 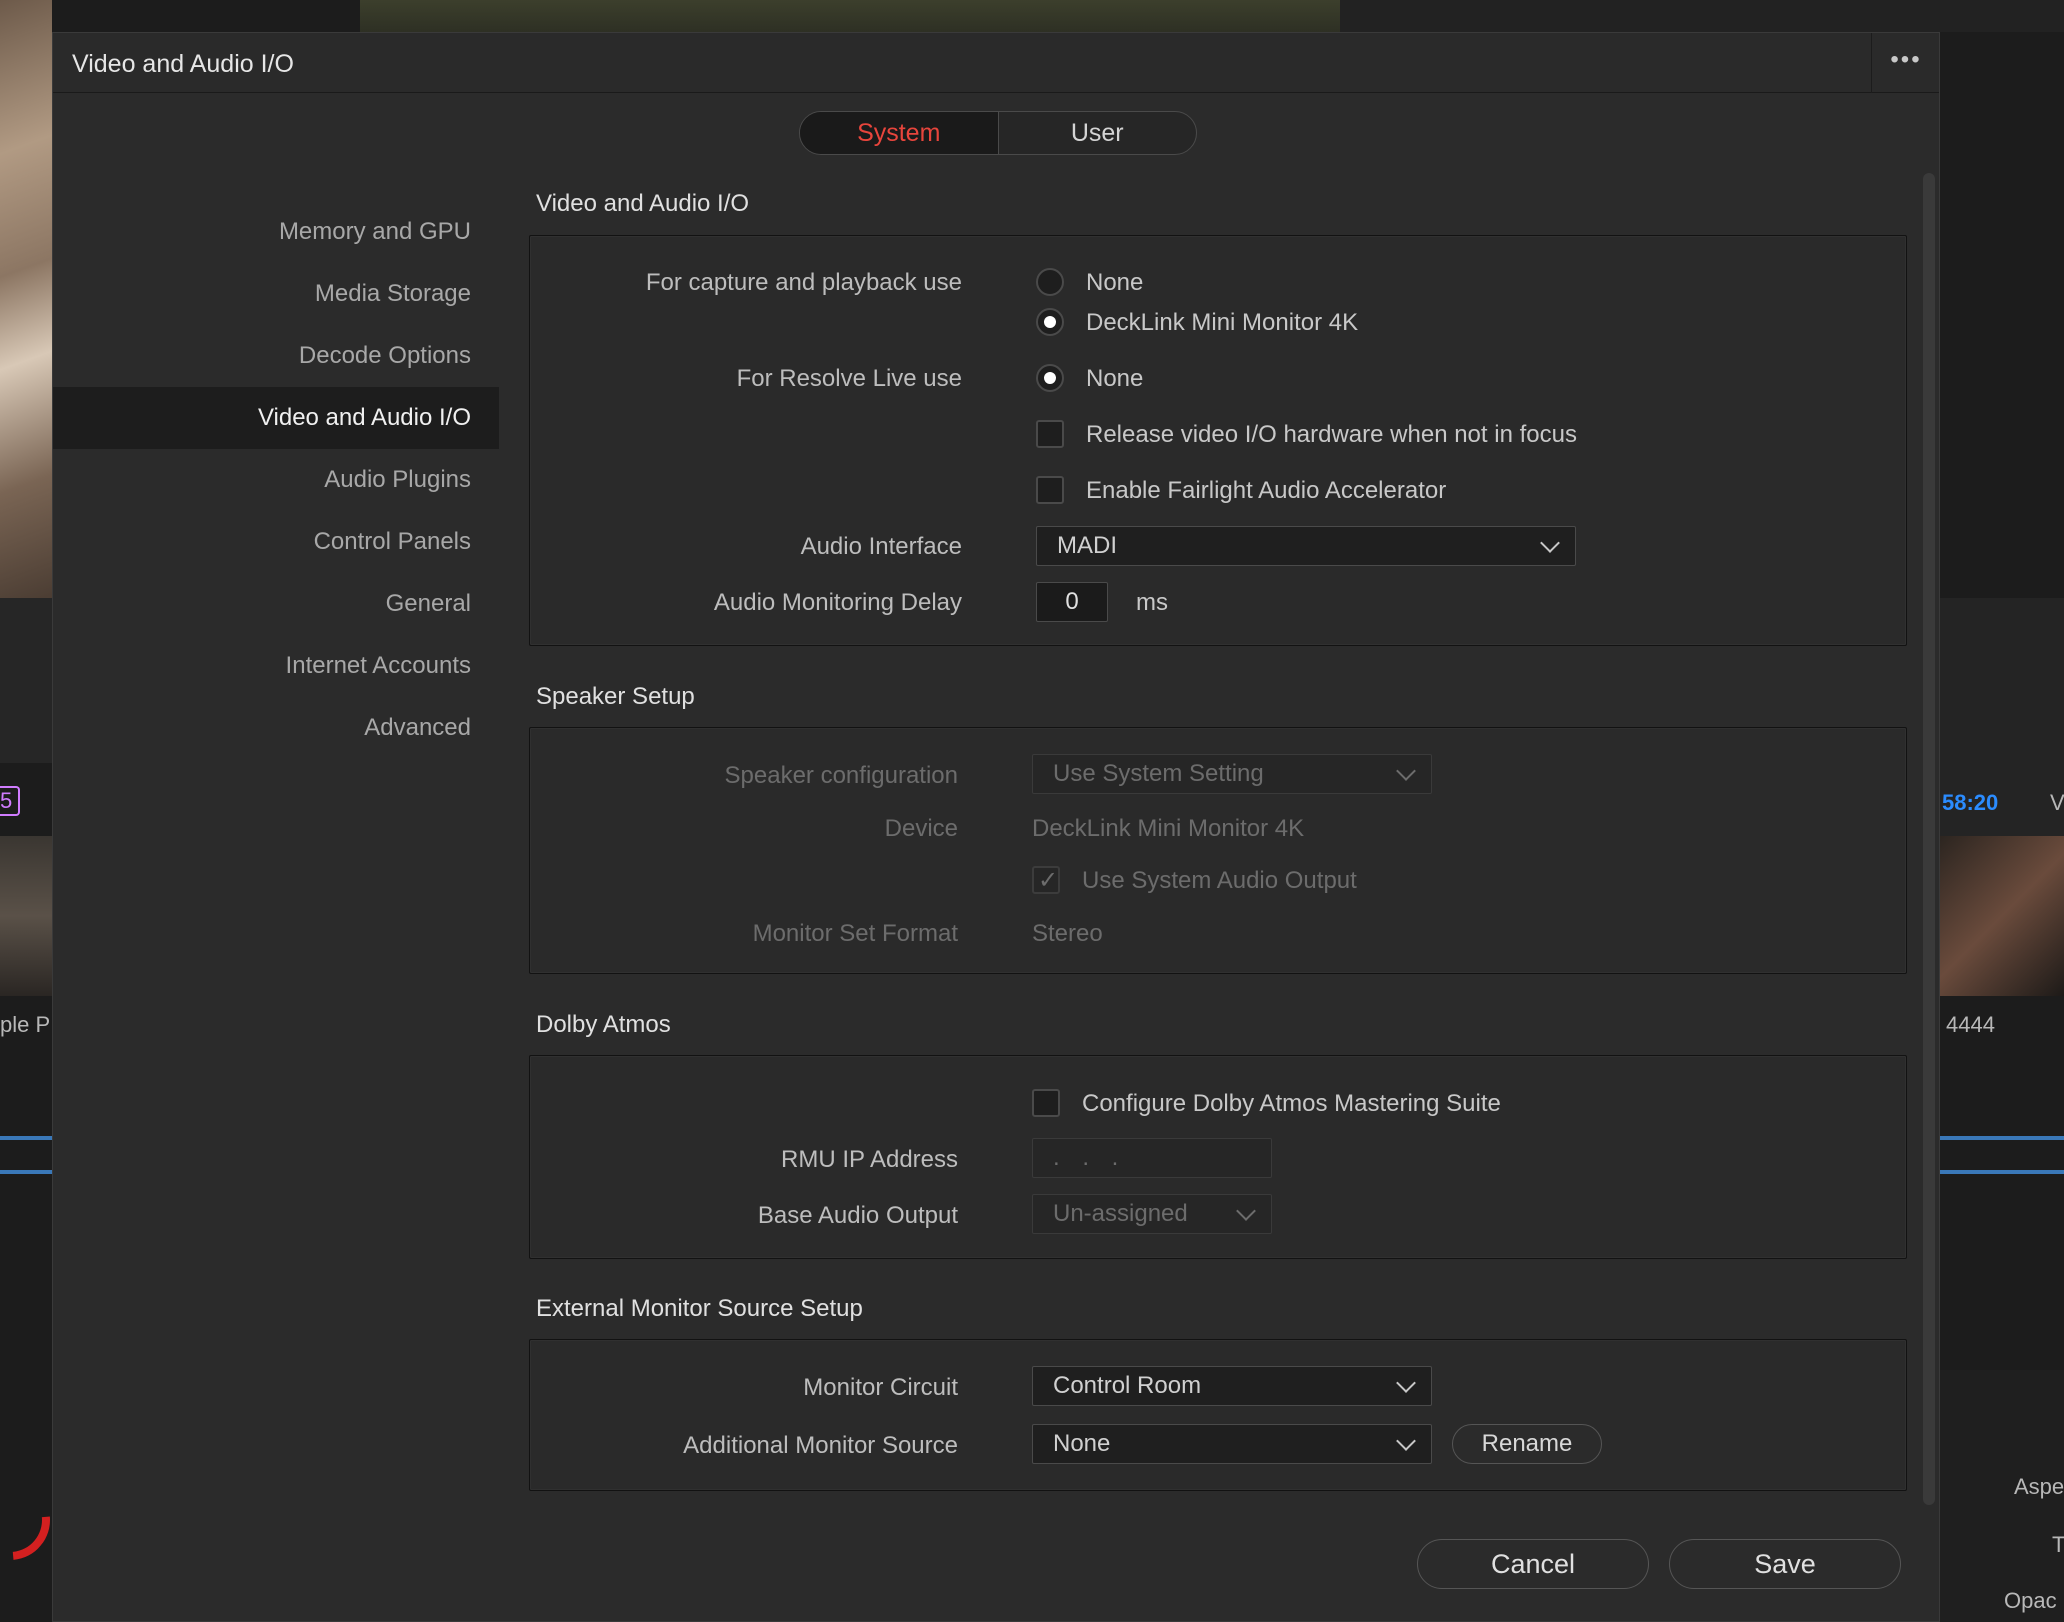 I want to click on background-clip-label-left: ple P, so click(x=25, y=1024).